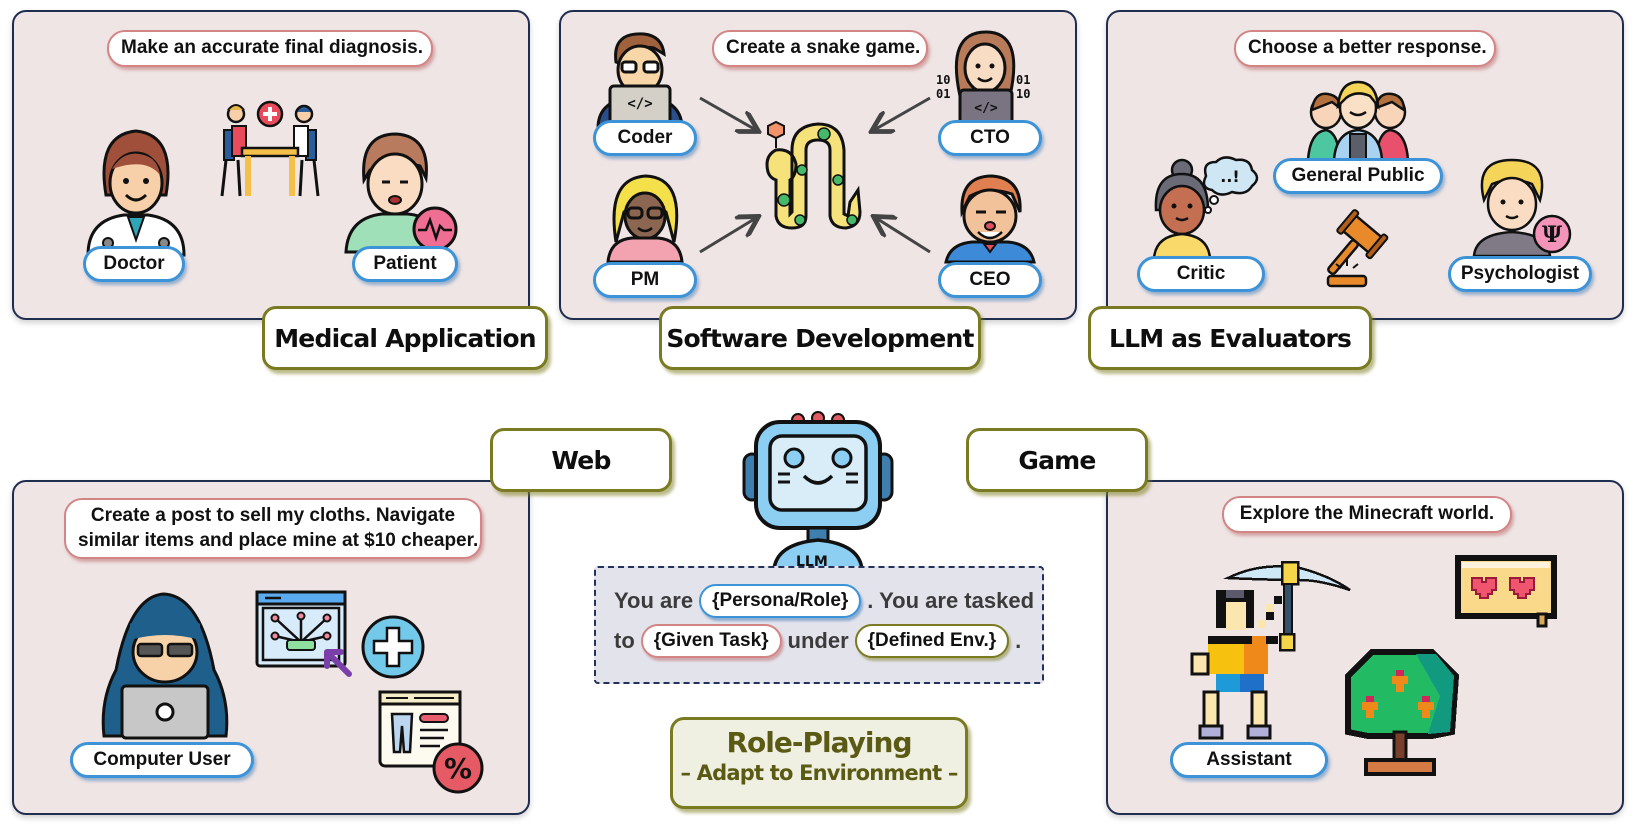 This screenshot has width=1635, height=828. I want to click on role-computer-user: Computer User, so click(162, 760).